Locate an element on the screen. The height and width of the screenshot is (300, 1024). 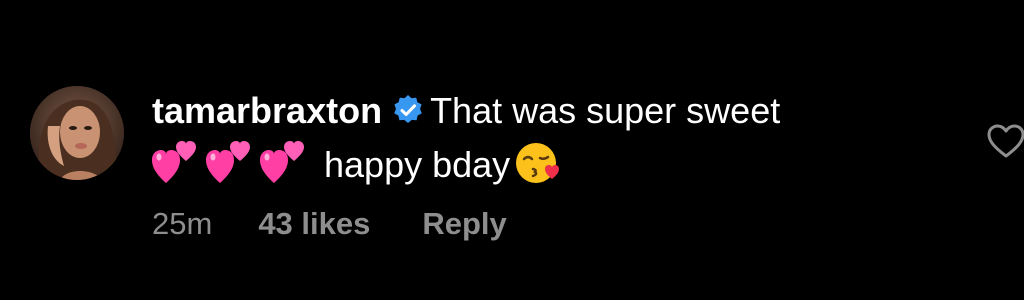
comment-time: 25m is located at coordinates (182, 223).